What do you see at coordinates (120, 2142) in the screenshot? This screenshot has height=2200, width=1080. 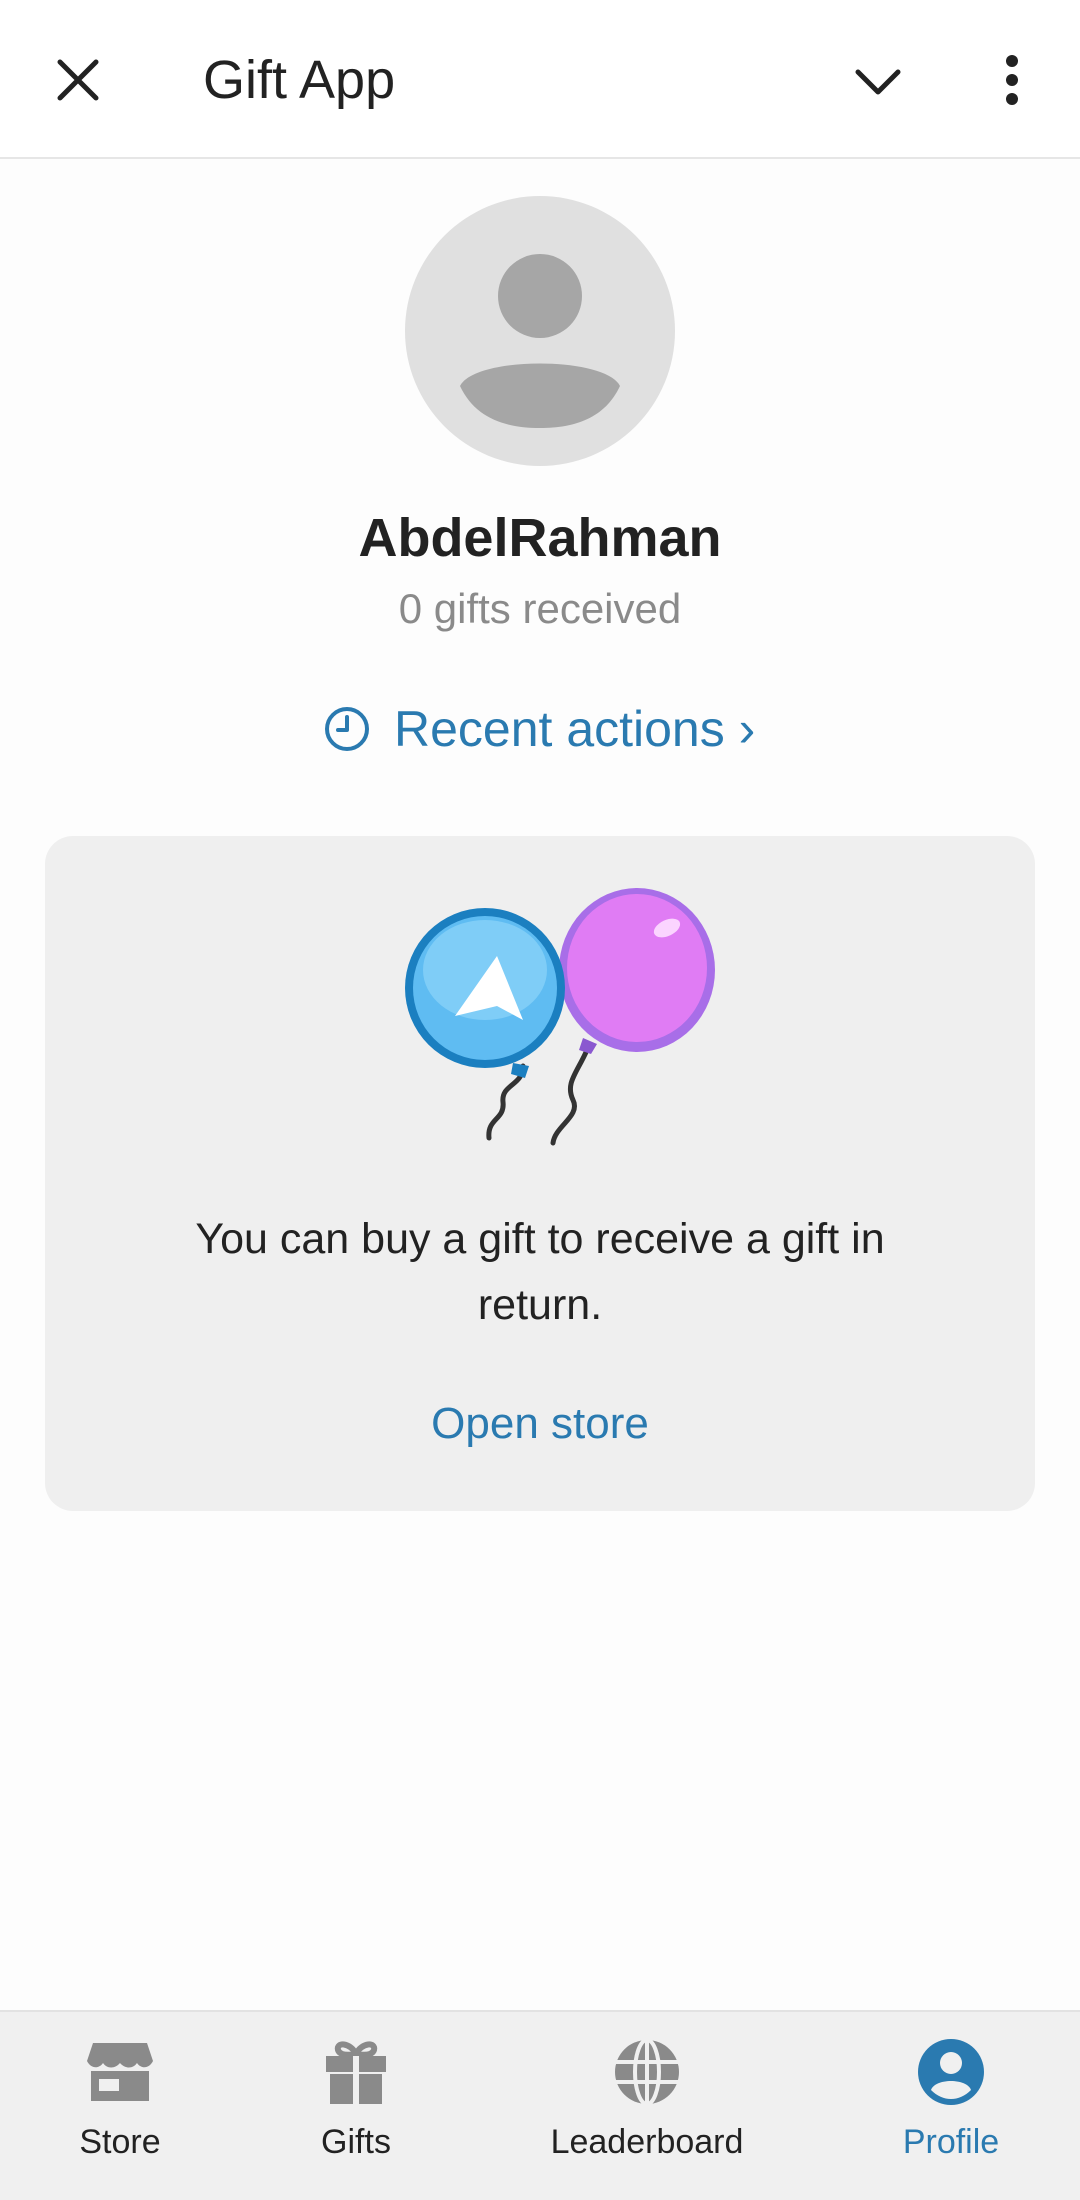 I see `nav-label-store: Store` at bounding box center [120, 2142].